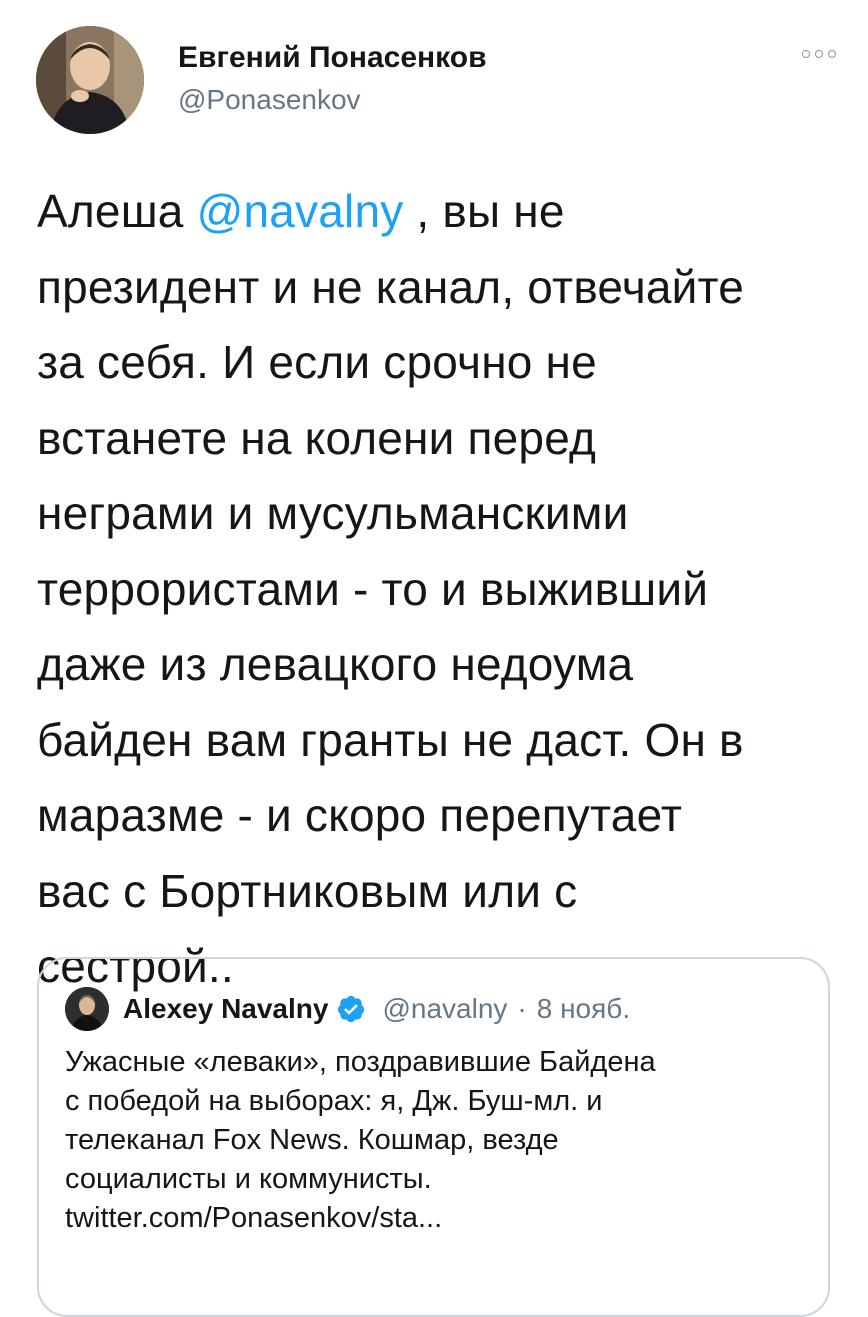 Image resolution: width=868 pixels, height=1317 pixels. I want to click on quoted-tweet-header: Alexey Navalny @navalny · 8 нояб., so click(347, 1009).